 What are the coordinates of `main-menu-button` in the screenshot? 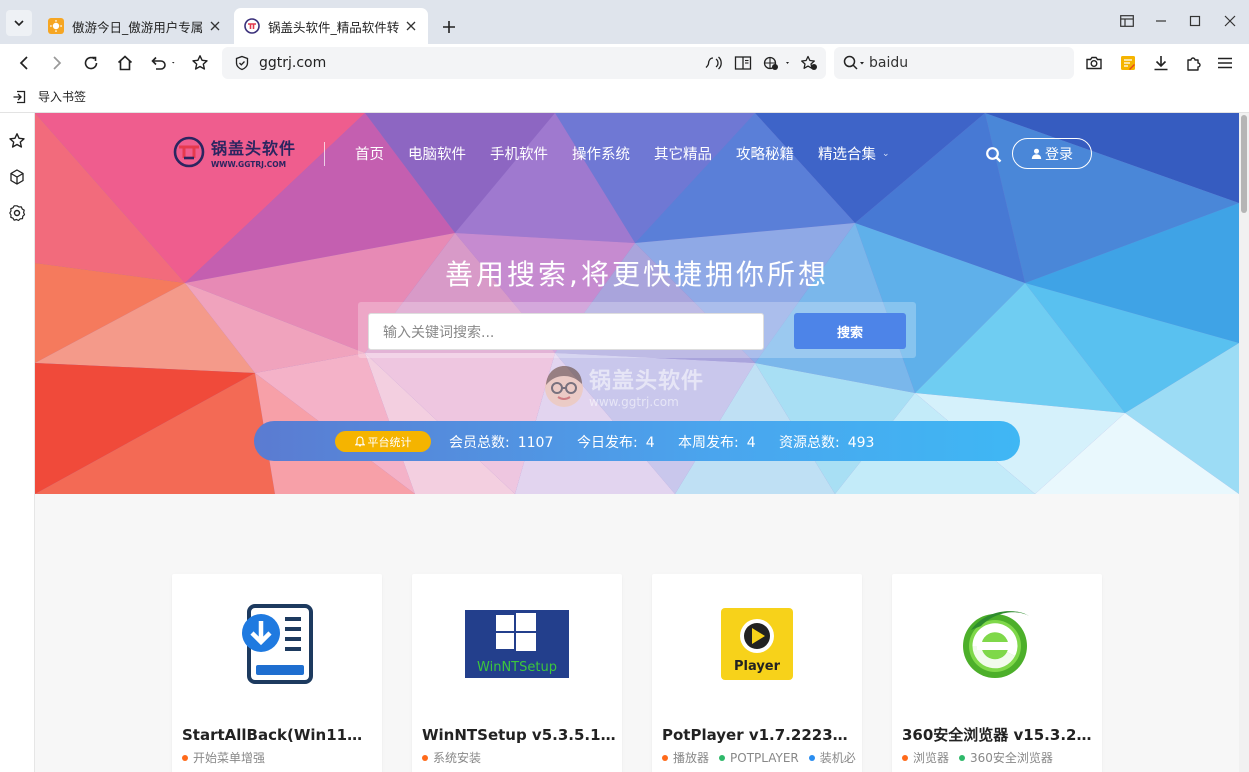 It's located at (1225, 63).